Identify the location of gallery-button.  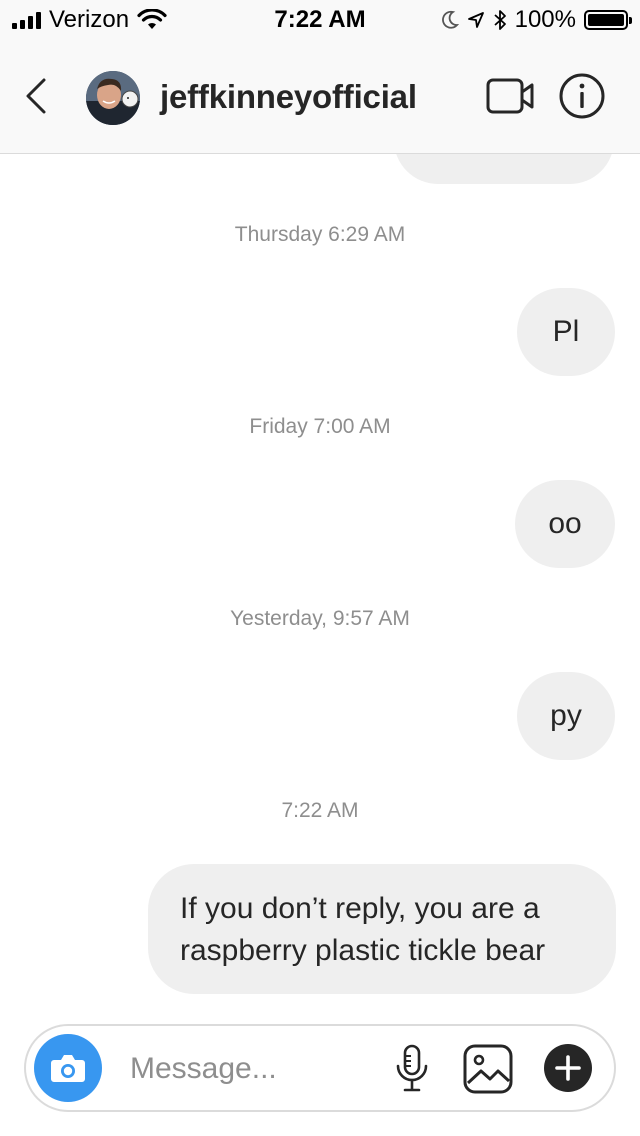
(488, 1069).